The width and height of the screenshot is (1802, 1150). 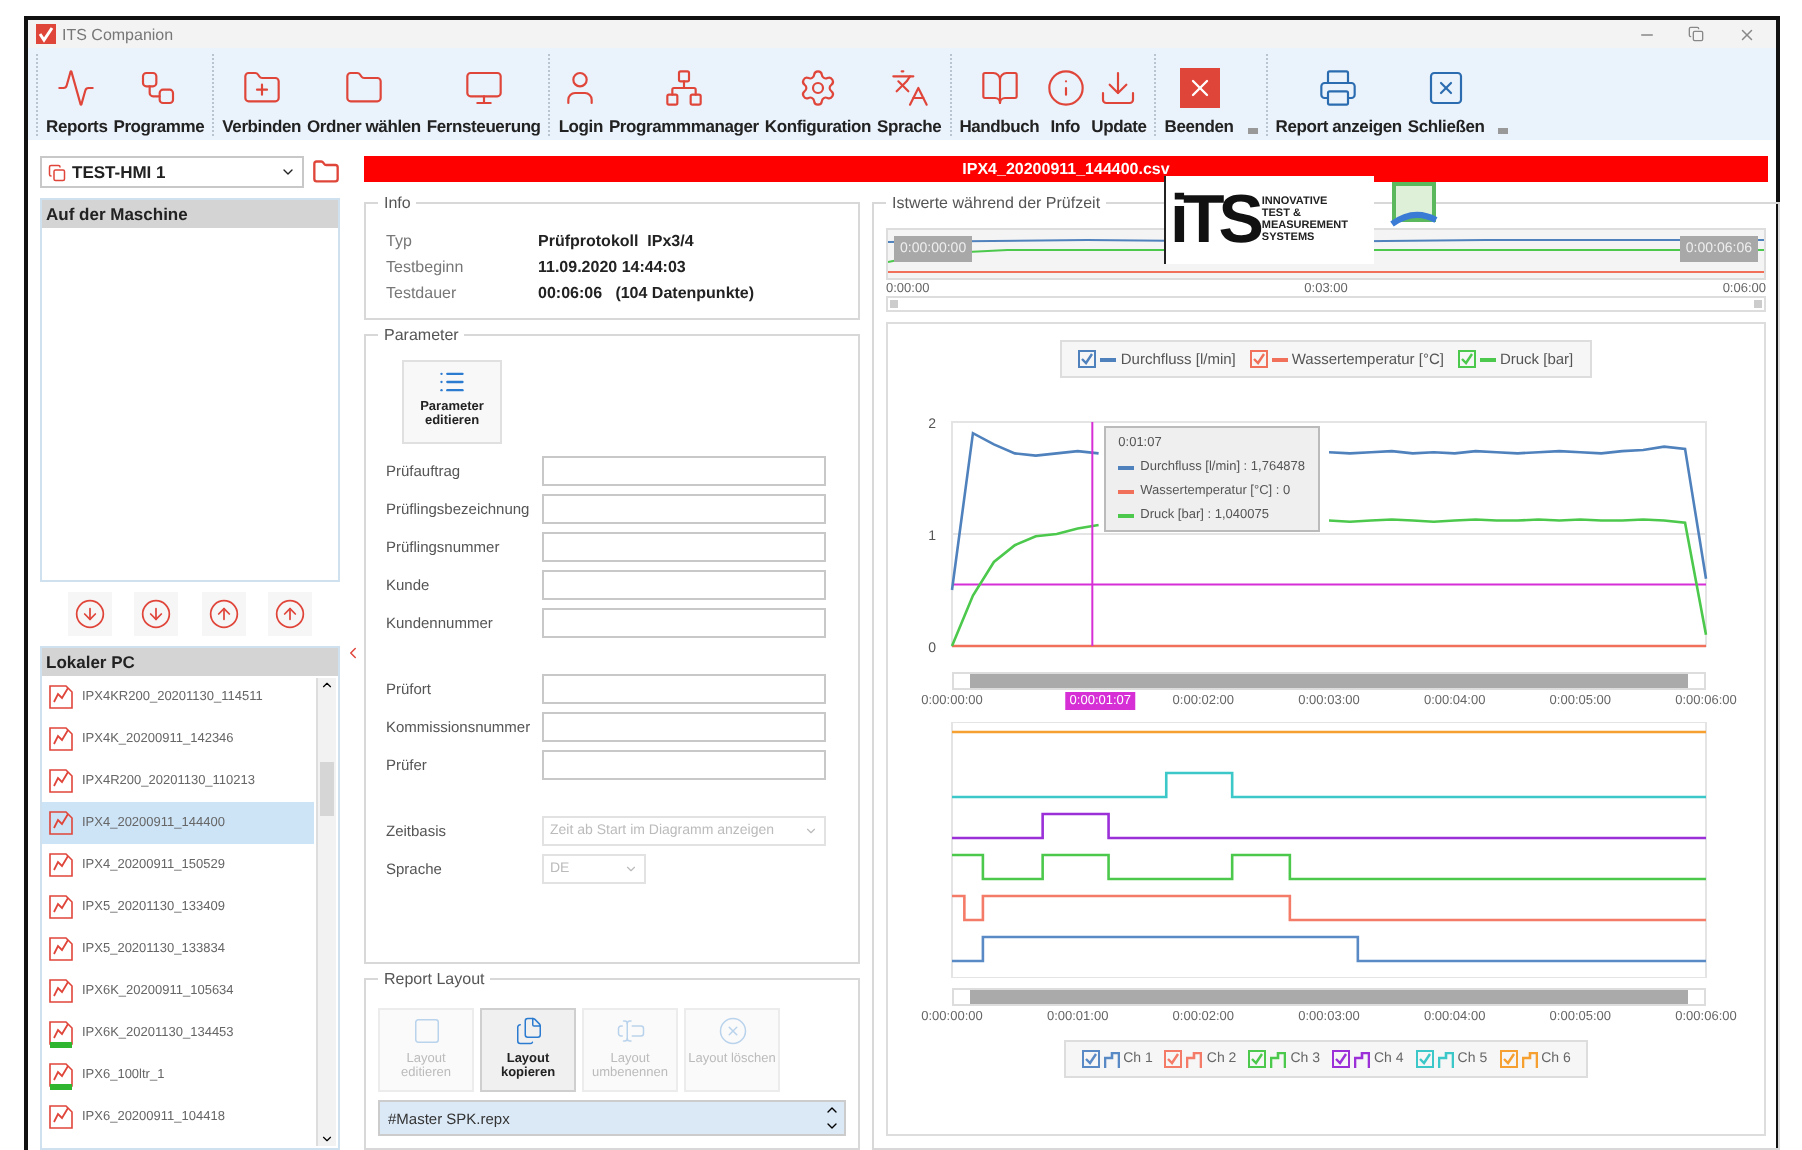 I want to click on toolbar-button: Login, so click(x=580, y=102).